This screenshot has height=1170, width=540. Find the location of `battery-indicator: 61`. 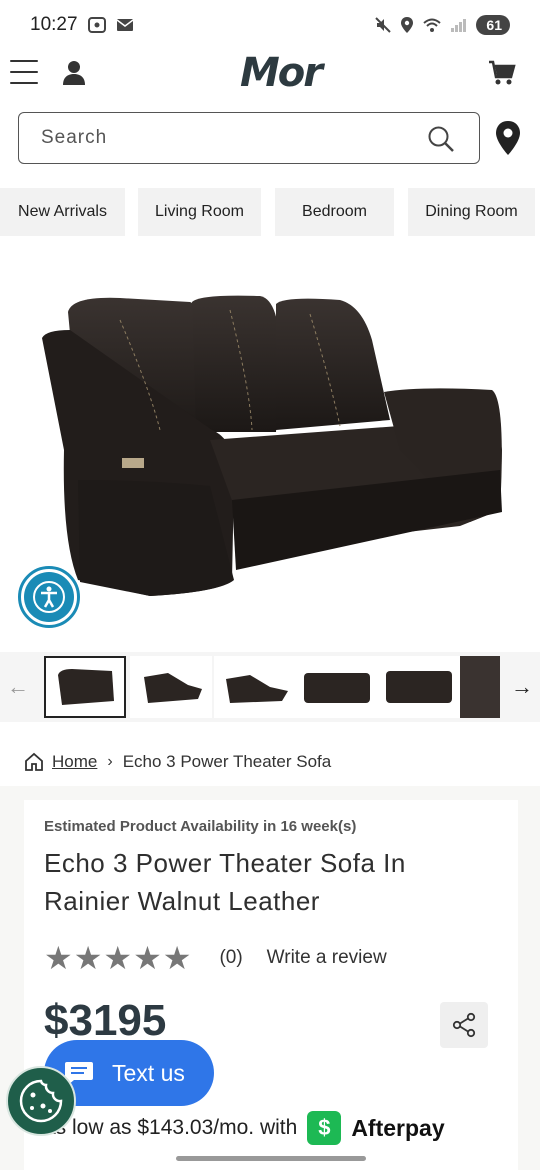

battery-indicator: 61 is located at coordinates (493, 25).